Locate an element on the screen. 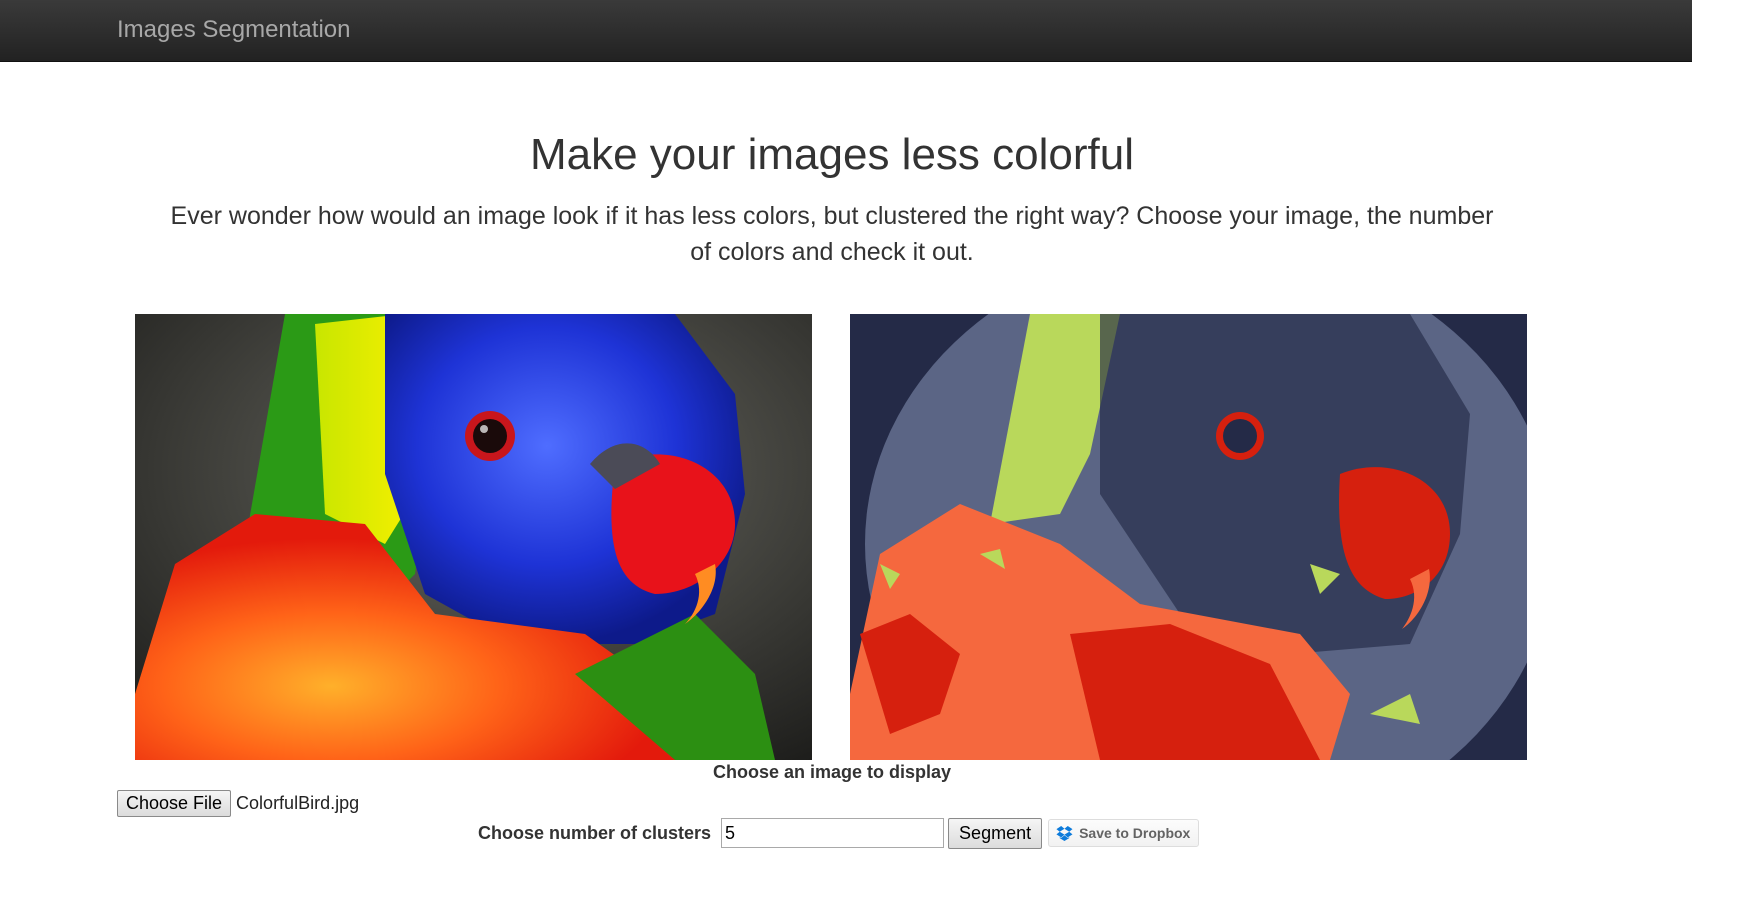 The height and width of the screenshot is (915, 1748). navbar: Images Segmentation is located at coordinates (846, 31).